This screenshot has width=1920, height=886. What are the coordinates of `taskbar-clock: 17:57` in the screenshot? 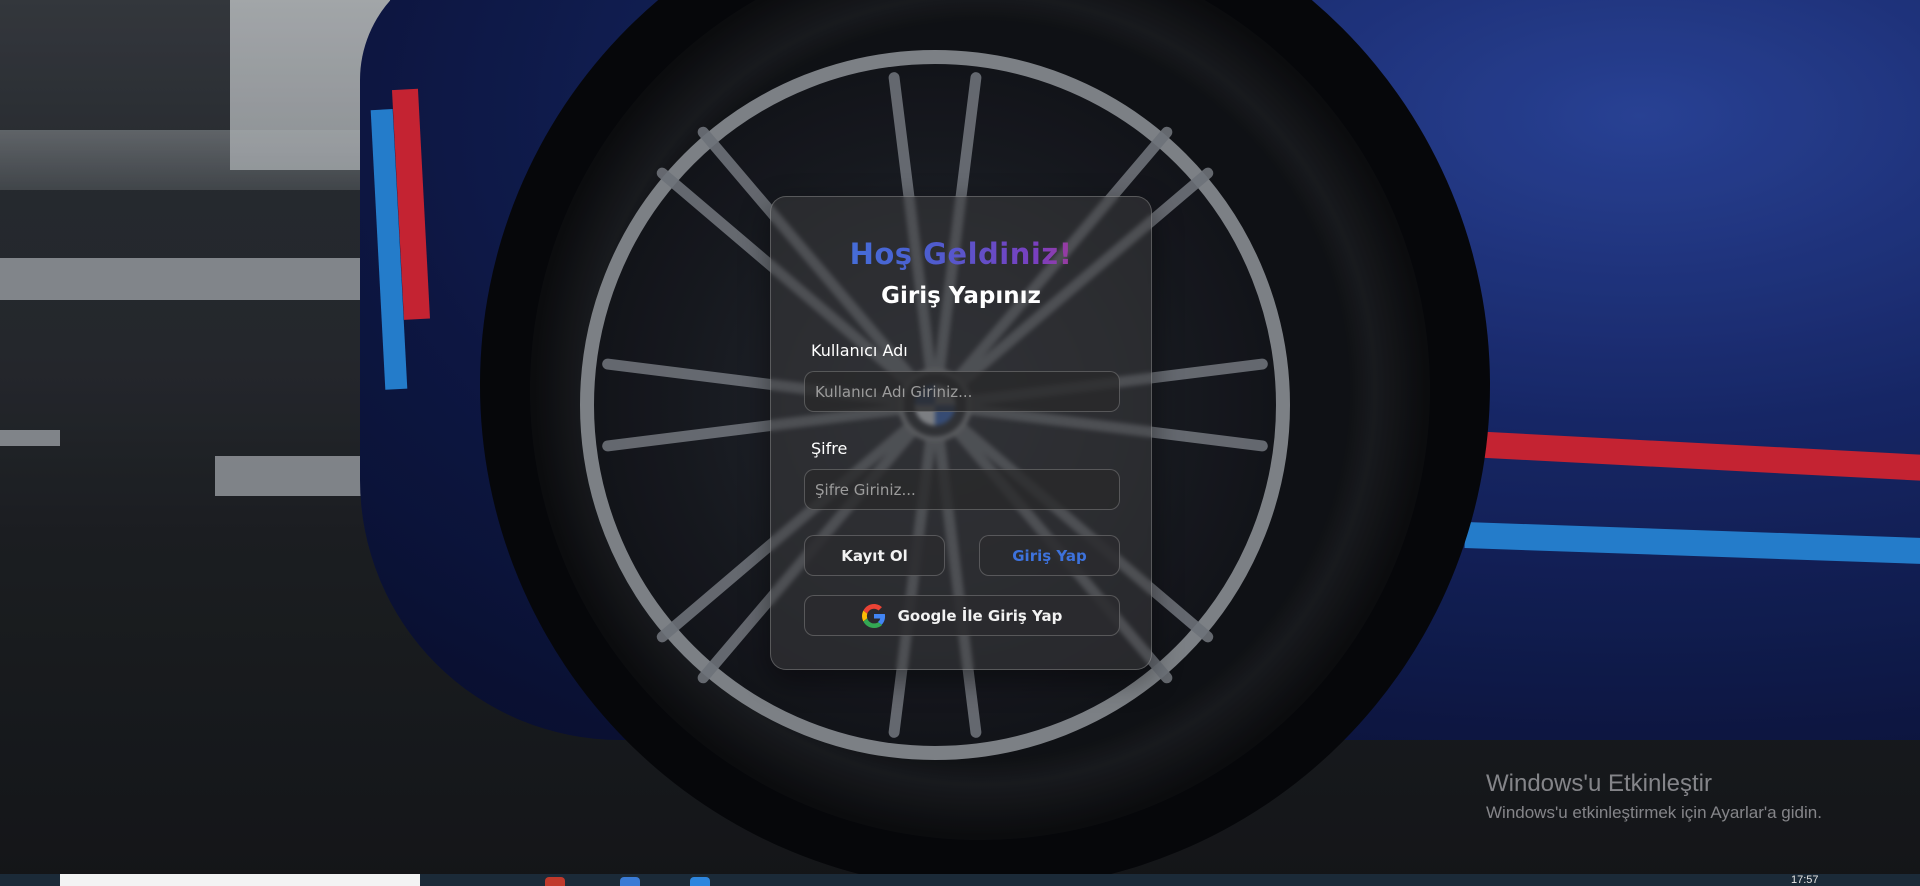 It's located at (1805, 880).